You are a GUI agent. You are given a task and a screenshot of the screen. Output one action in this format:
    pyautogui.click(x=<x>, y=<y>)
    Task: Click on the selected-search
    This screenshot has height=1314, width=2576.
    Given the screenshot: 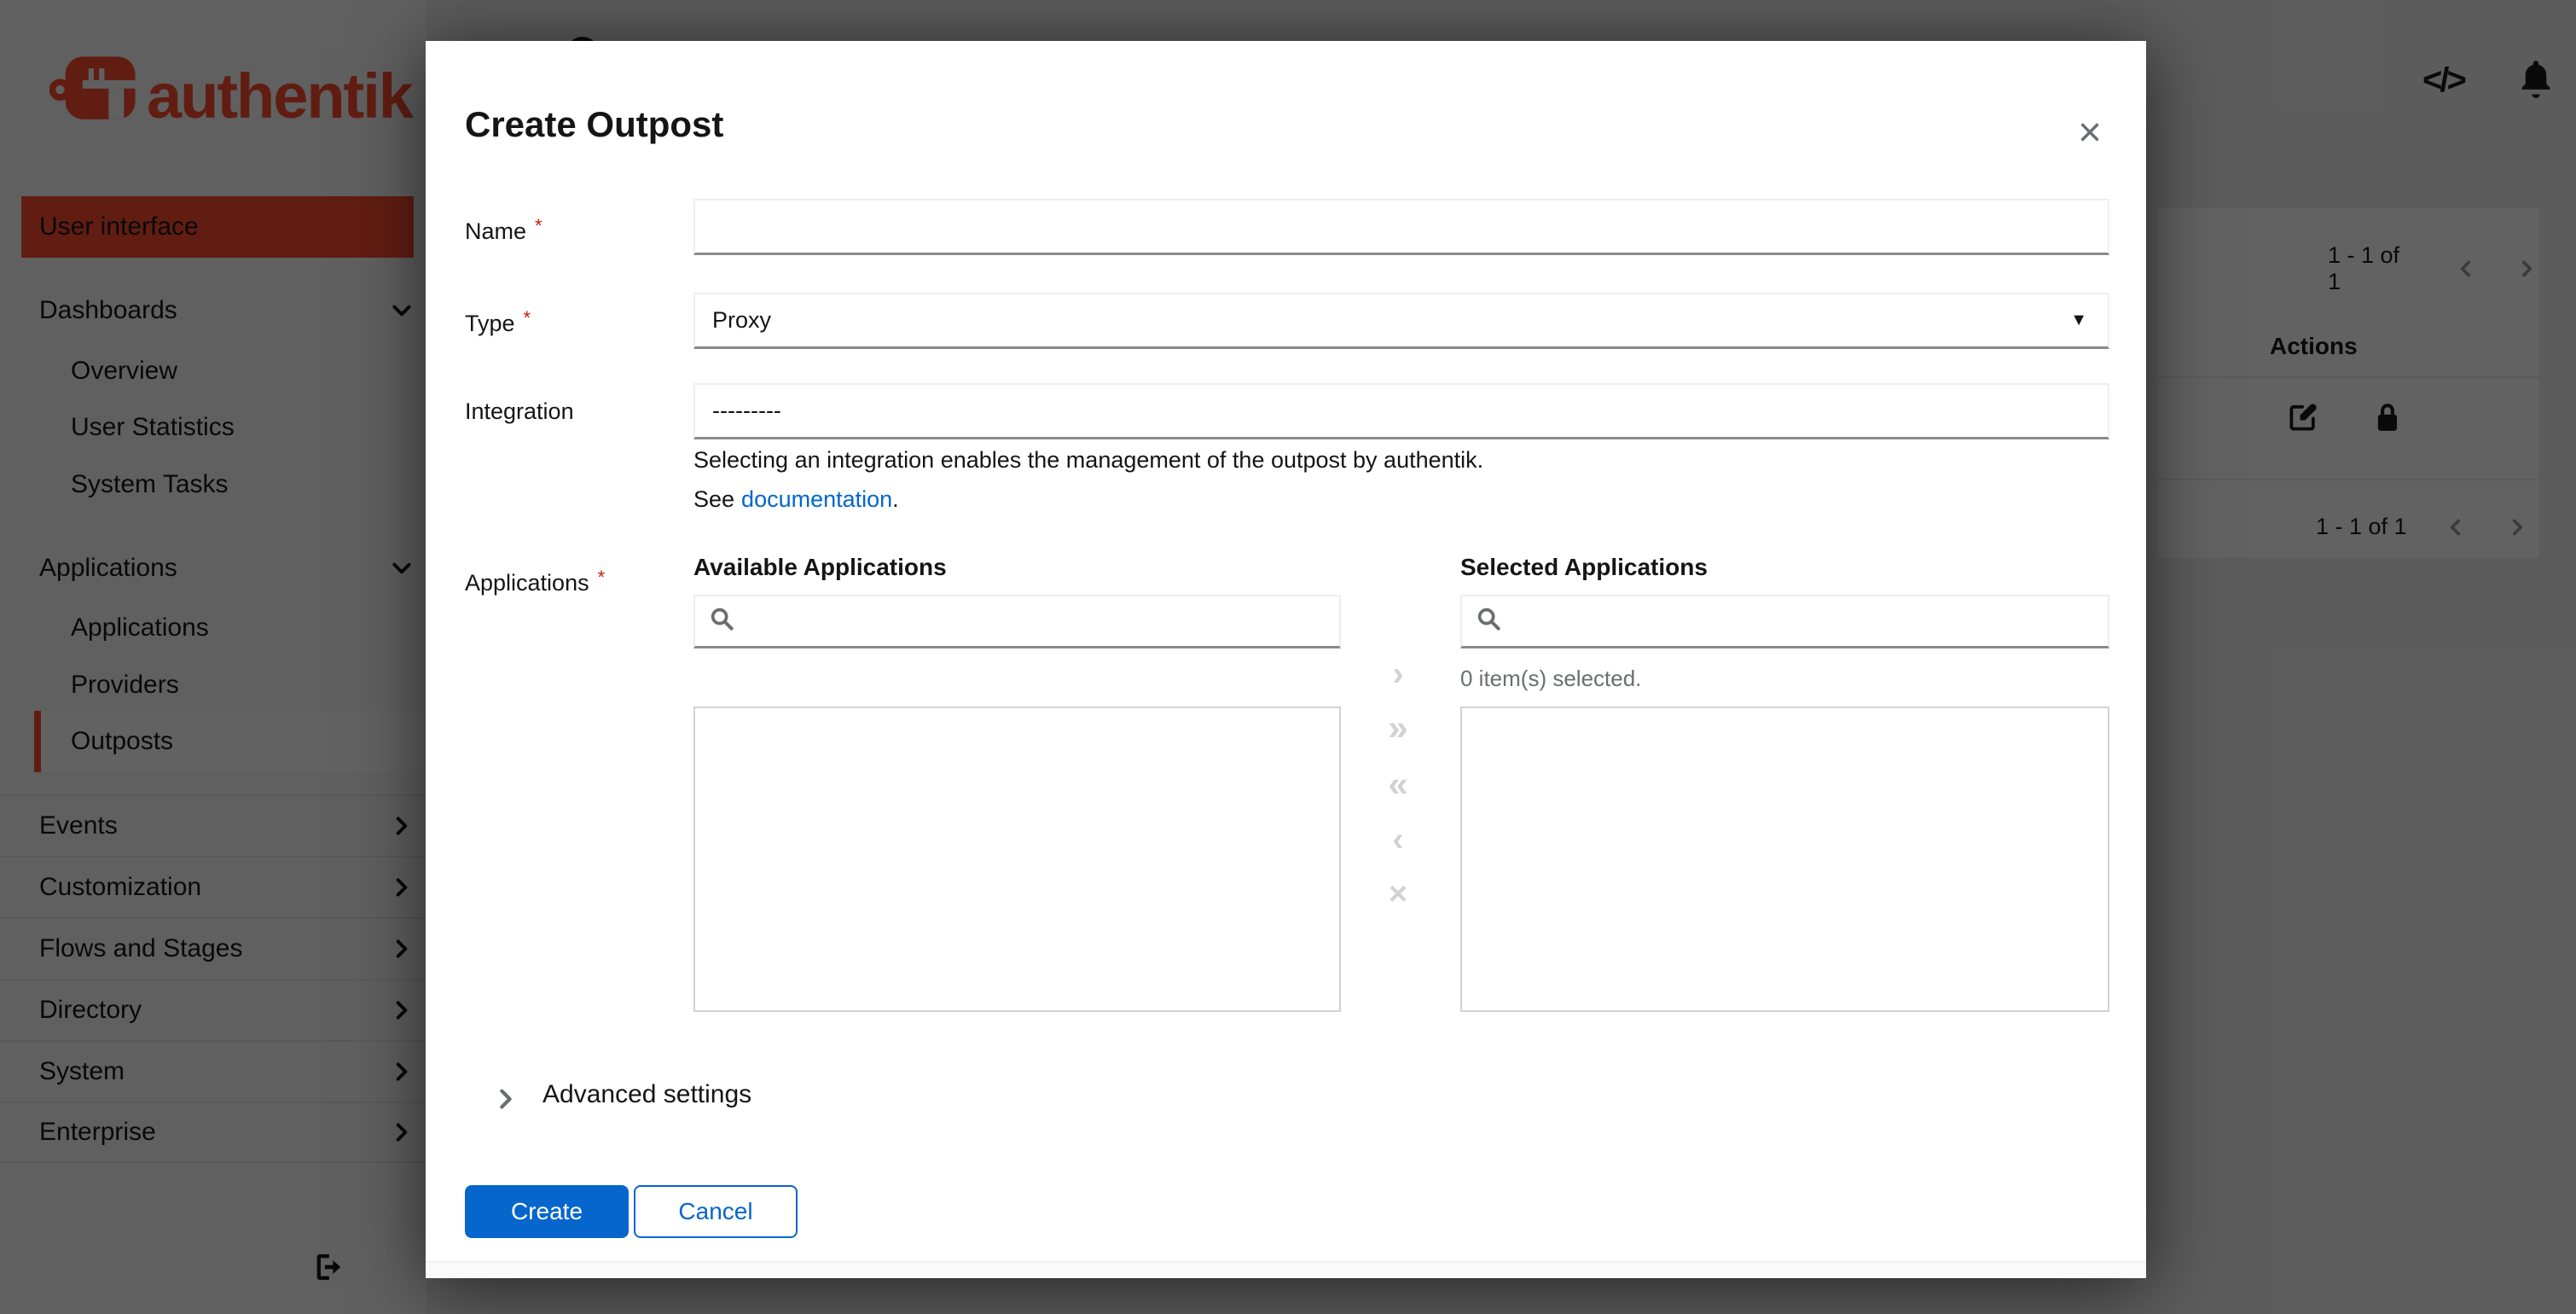 What is the action you would take?
    pyautogui.click(x=1784, y=622)
    